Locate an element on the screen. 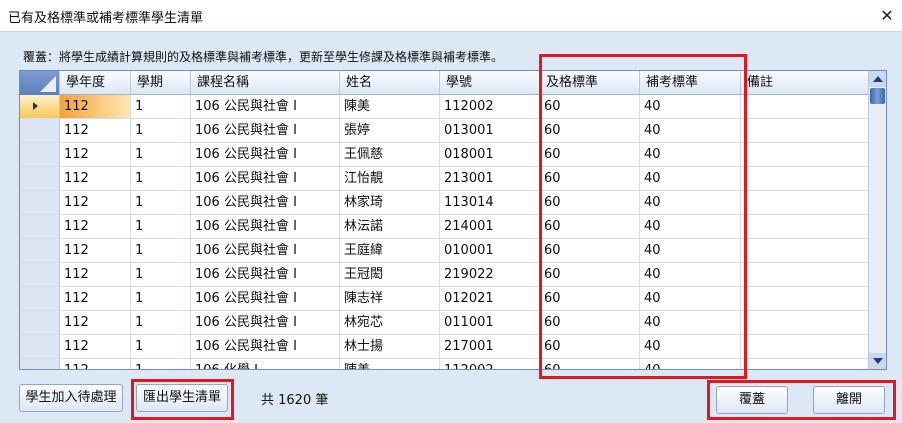 The image size is (902, 423). scroll-down-icon is located at coordinates (877, 361).